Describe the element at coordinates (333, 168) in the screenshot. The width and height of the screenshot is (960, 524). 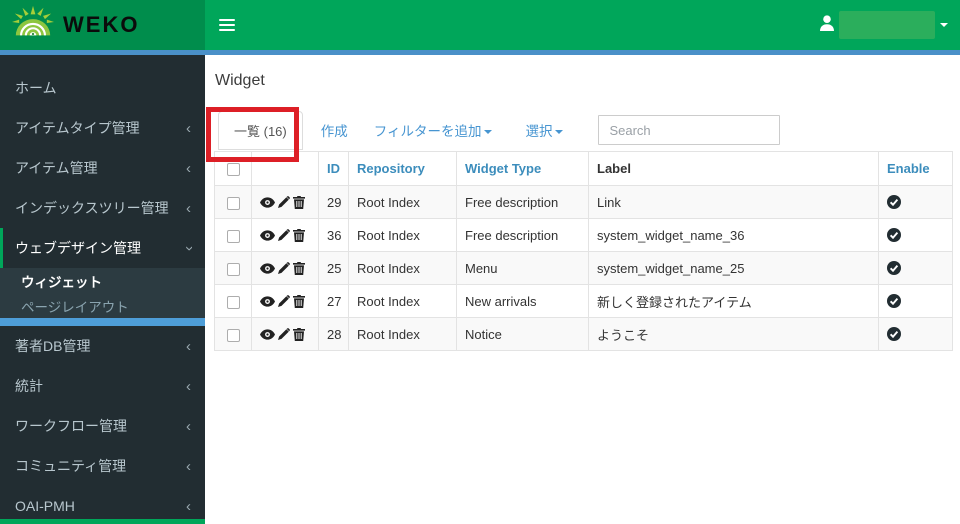
I see `column-header-id: ID` at that location.